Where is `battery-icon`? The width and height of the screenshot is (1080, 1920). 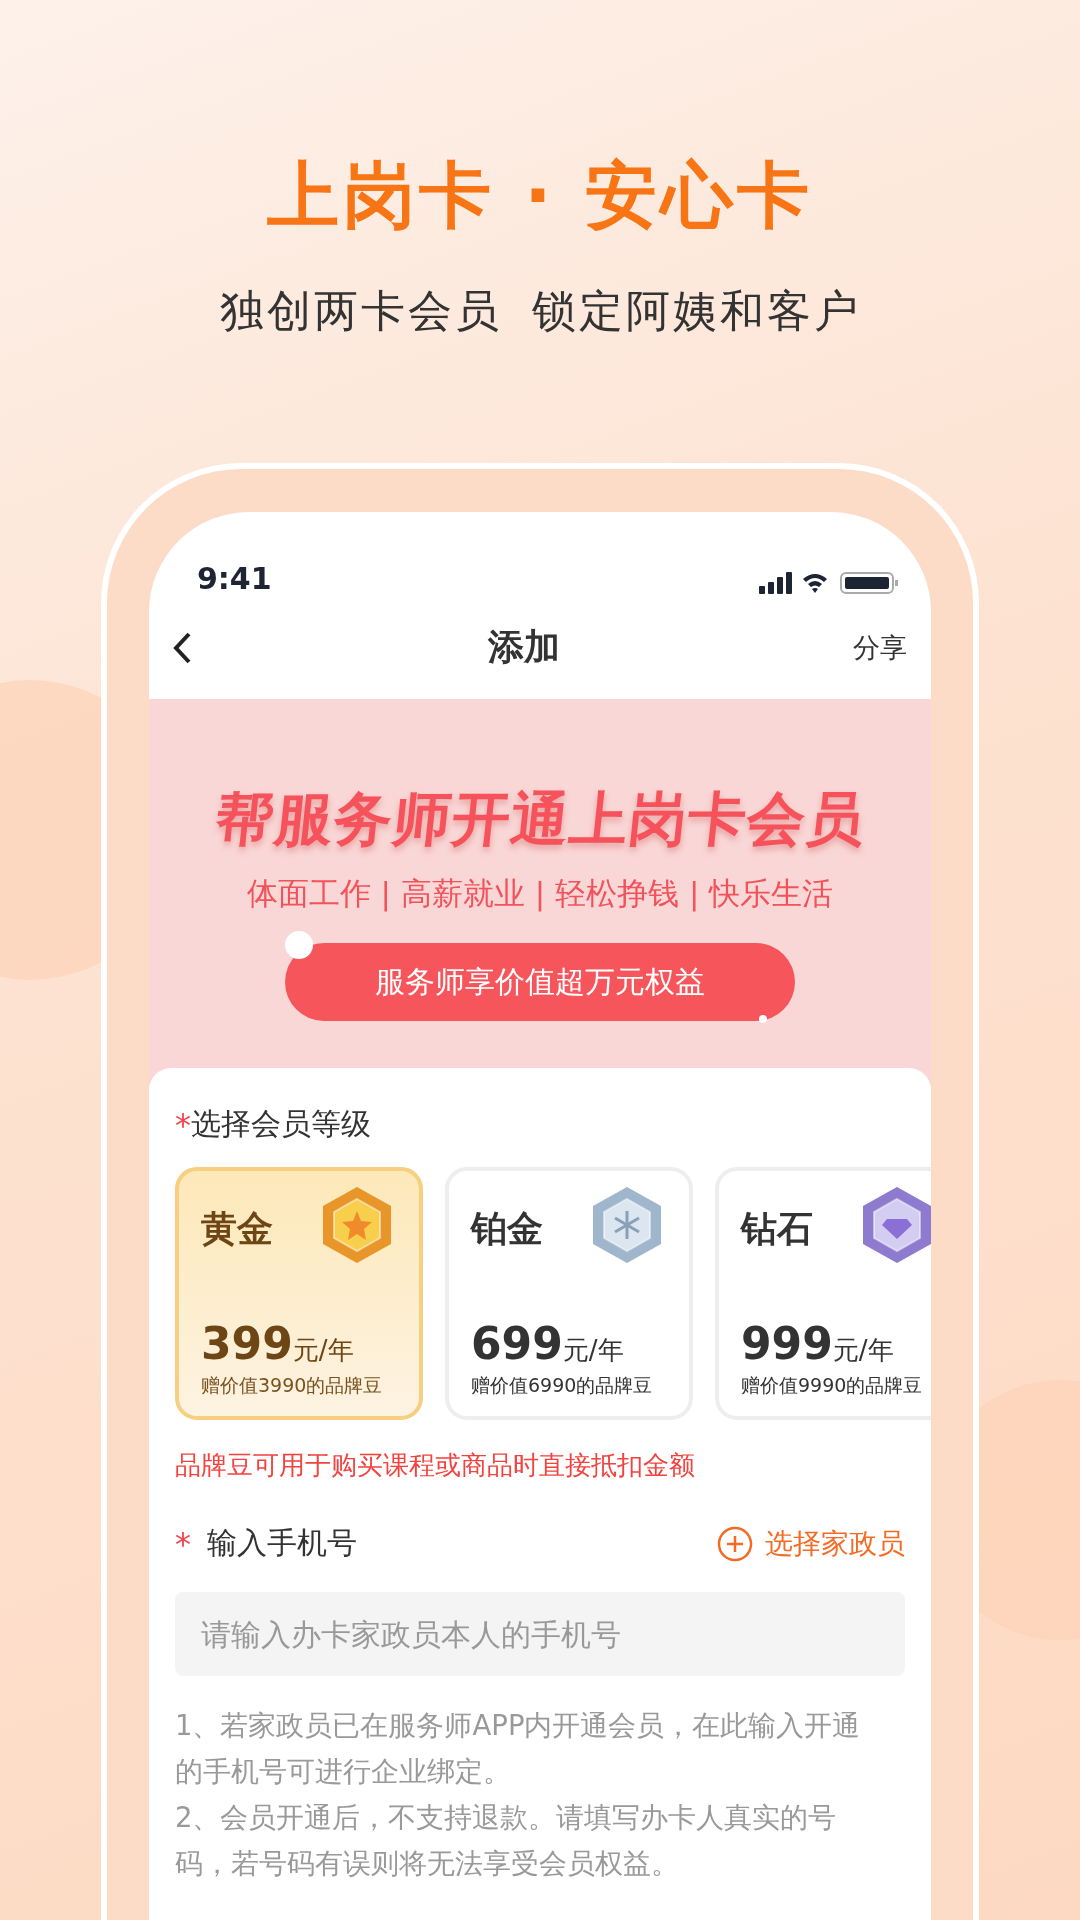 battery-icon is located at coordinates (869, 583).